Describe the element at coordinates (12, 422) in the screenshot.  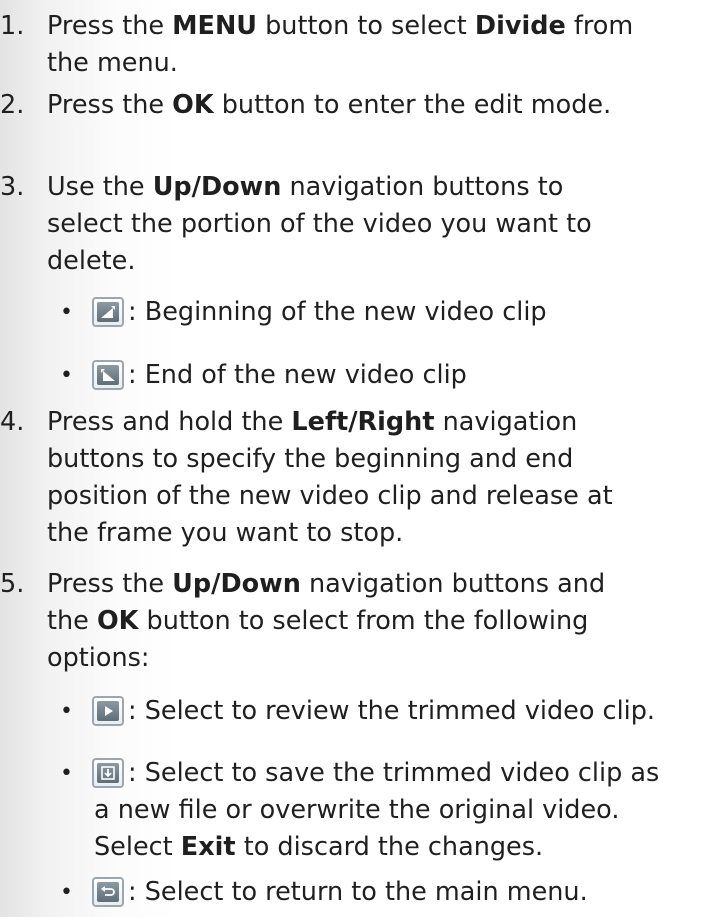
I see `step-number: 4.` at that location.